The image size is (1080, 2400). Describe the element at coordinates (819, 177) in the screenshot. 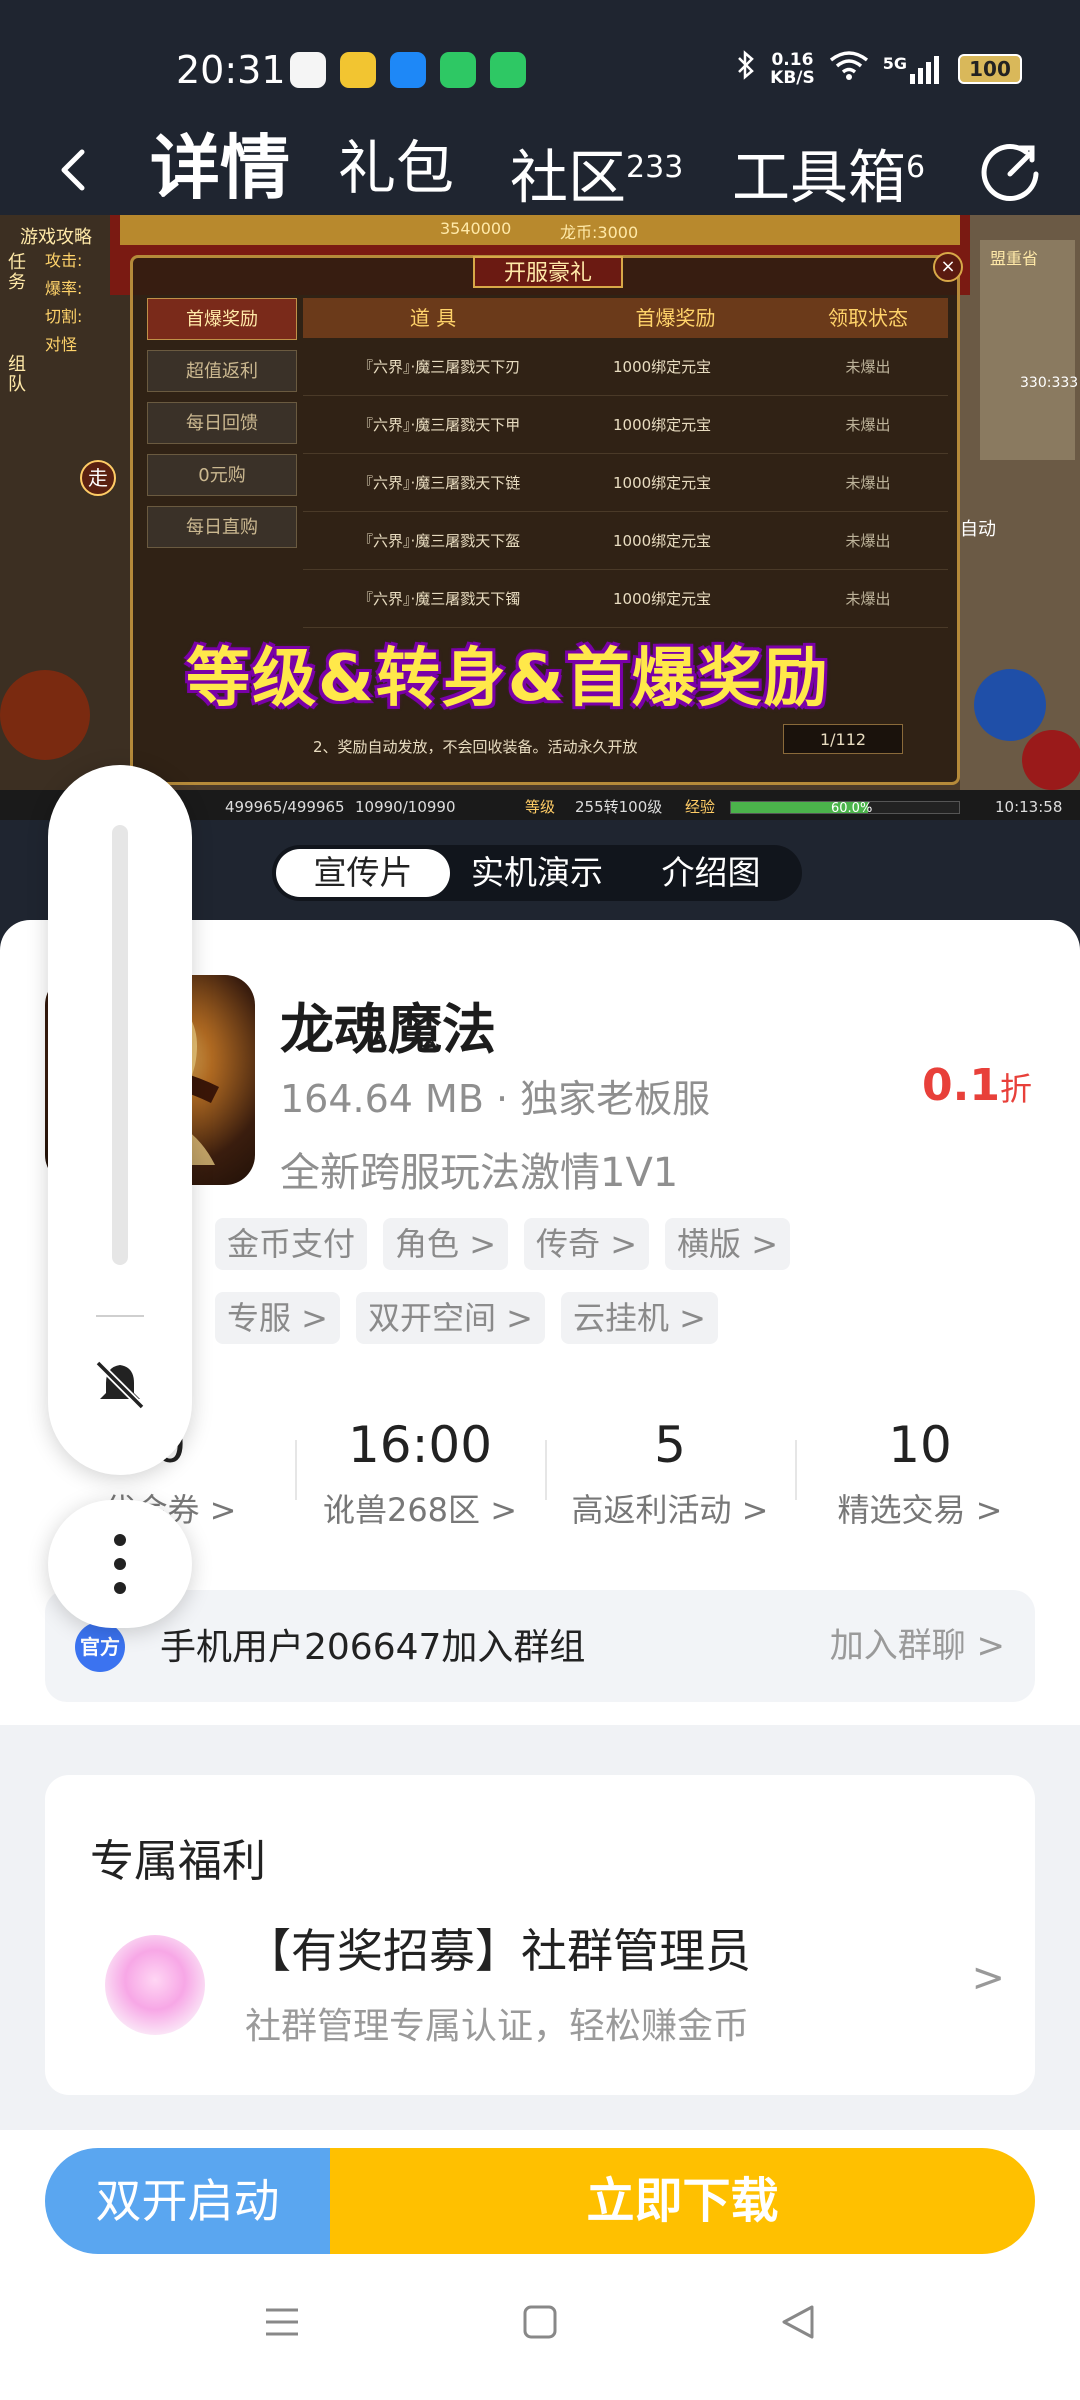

I see `tab-label: 工具箱` at that location.